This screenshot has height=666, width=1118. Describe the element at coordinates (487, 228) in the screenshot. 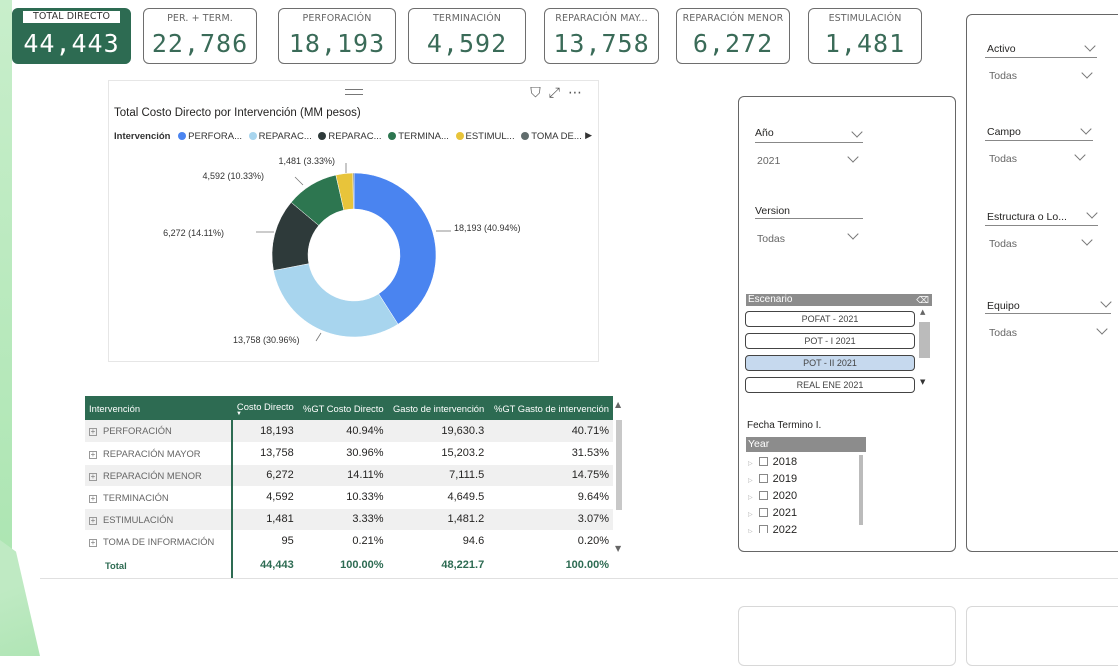

I see `slice-label: 18,193 (40.94%)` at that location.